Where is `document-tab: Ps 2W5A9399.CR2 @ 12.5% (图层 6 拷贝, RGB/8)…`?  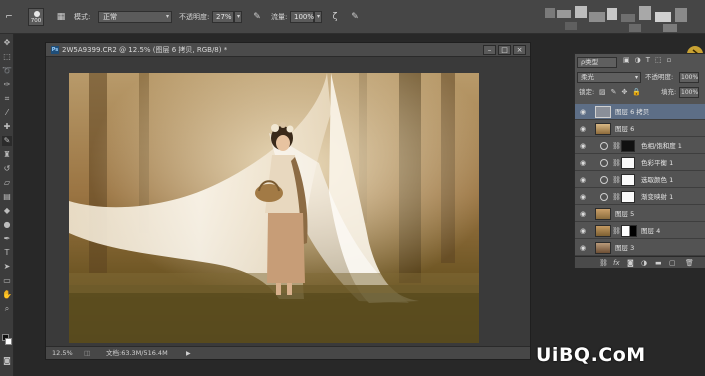 document-tab: Ps 2W5A9399.CR2 @ 12.5% (图层 6 拷贝, RGB/8)… is located at coordinates (288, 50).